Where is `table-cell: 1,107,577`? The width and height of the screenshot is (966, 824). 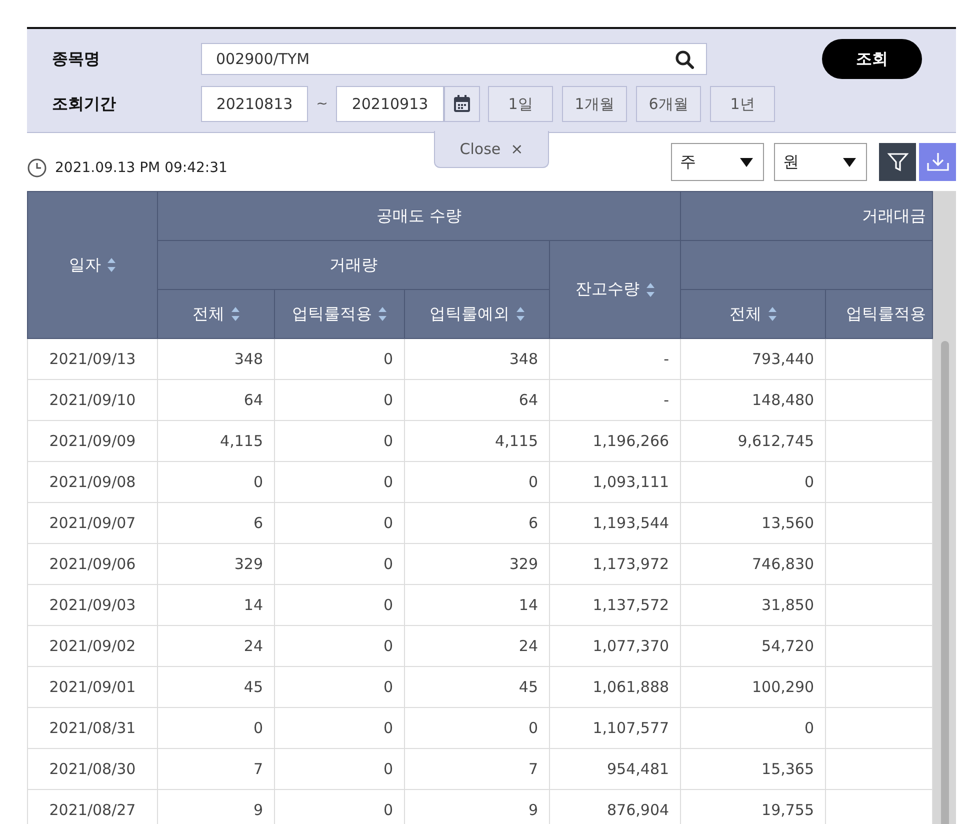
table-cell: 1,107,577 is located at coordinates (615, 728).